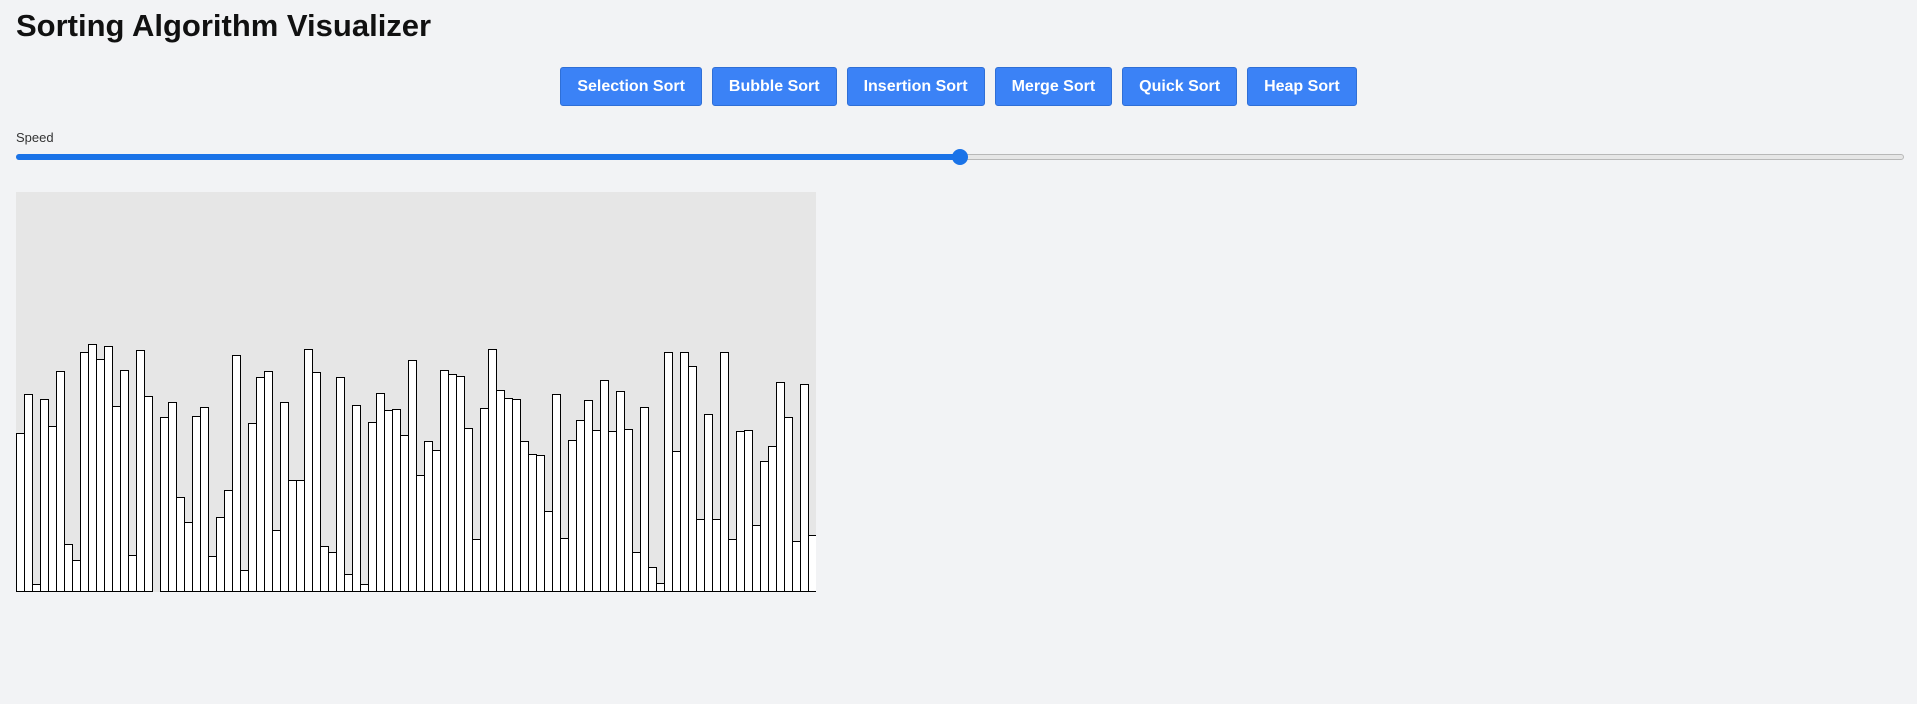  I want to click on bubble-sort-button: Bubble Sort, so click(774, 86).